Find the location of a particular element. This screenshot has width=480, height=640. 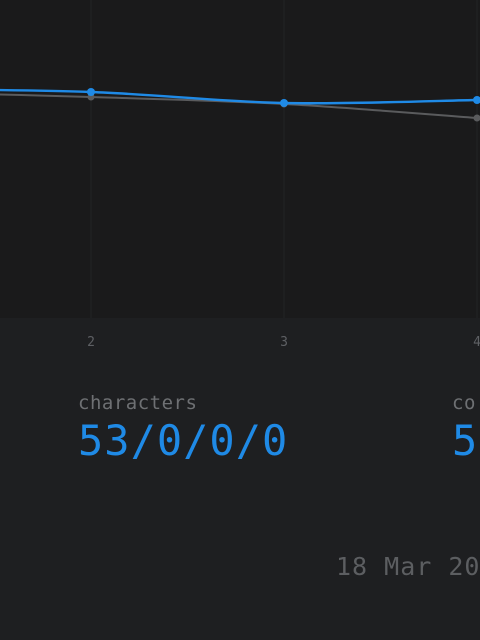

stat-second: co 5 is located at coordinates (465, 428).